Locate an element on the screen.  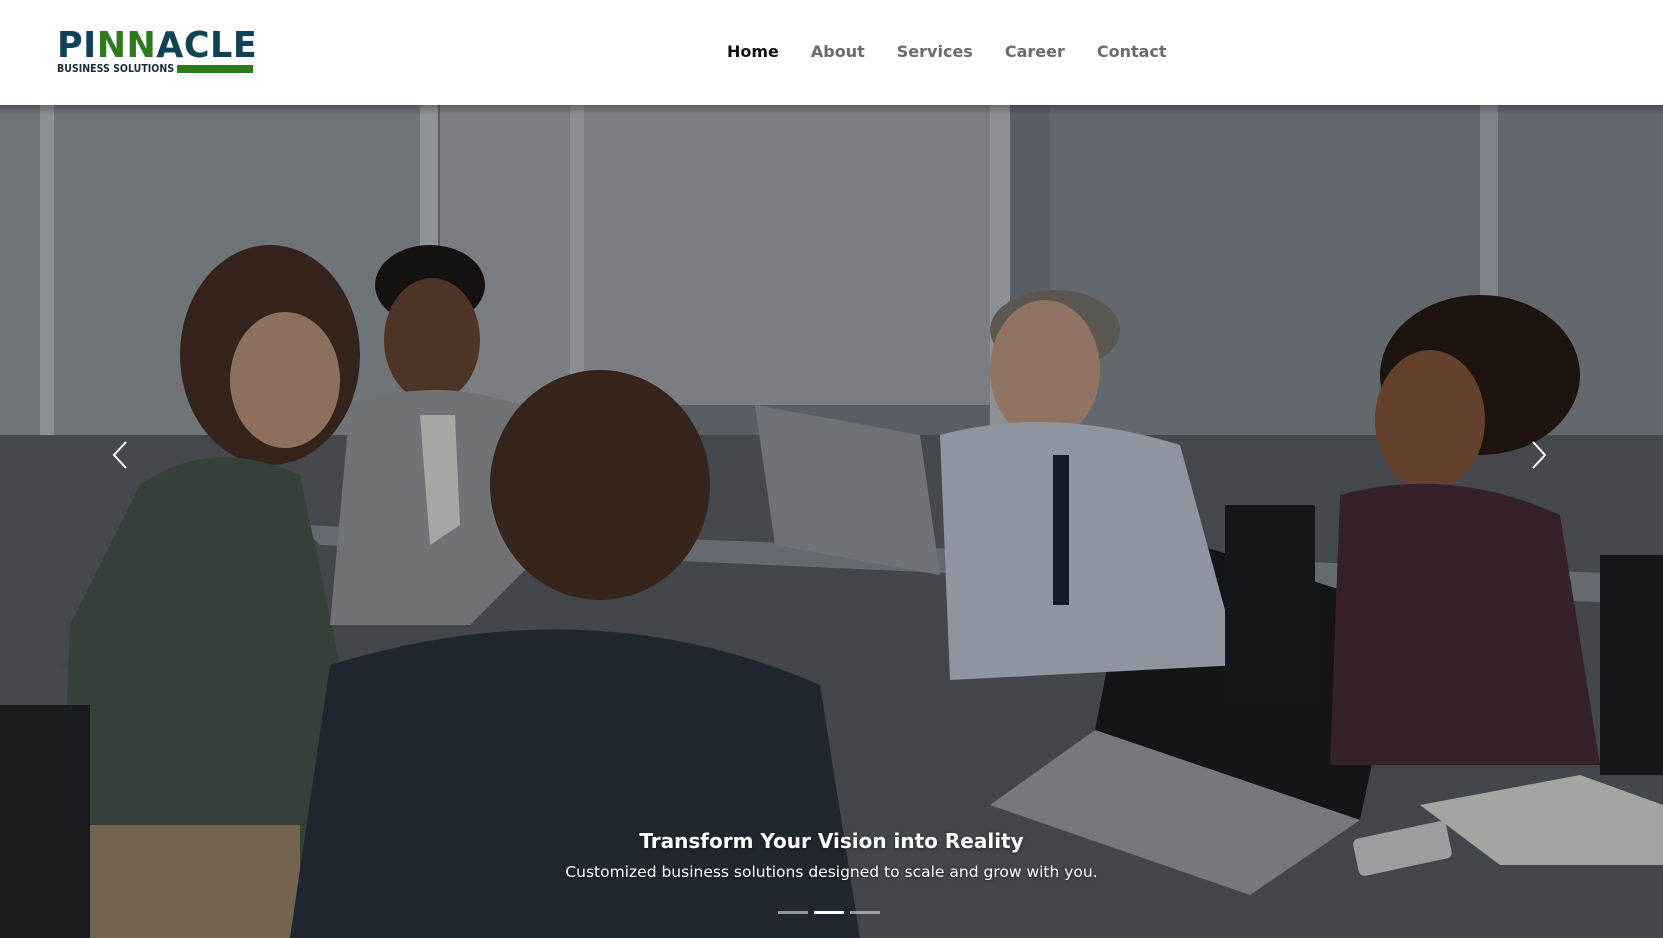
nav-item-services: Services is located at coordinates (935, 51).